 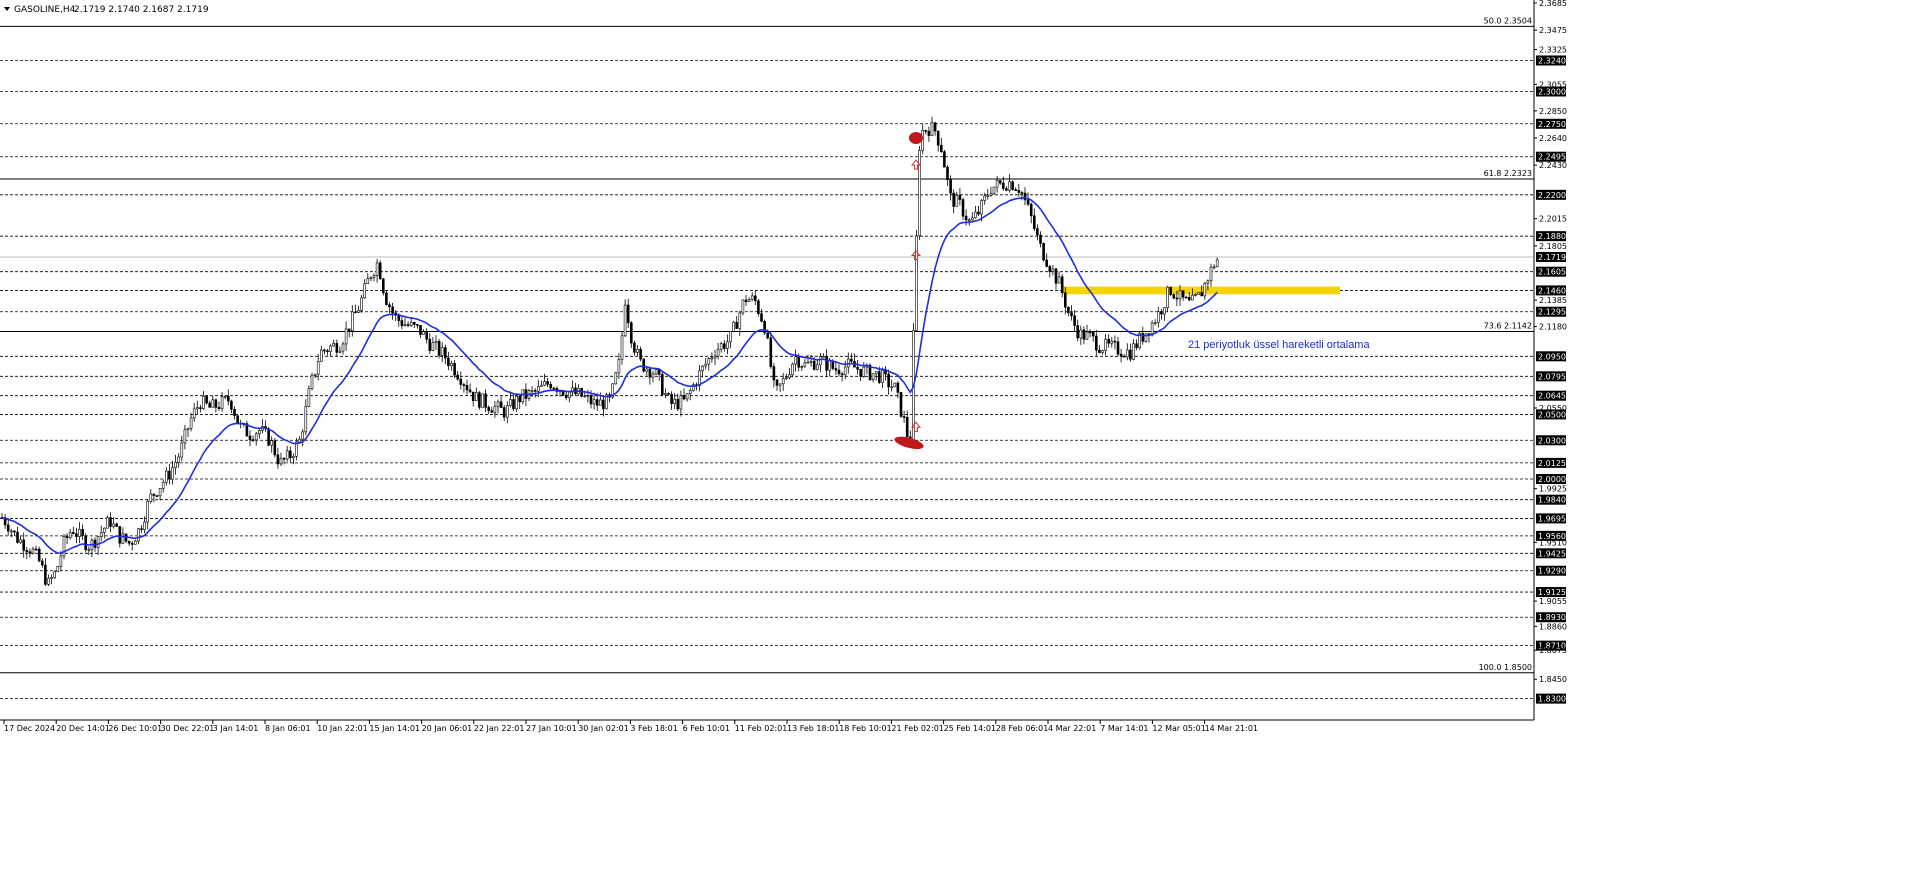 I want to click on price-tag-label: 1.8300, so click(x=1552, y=699).